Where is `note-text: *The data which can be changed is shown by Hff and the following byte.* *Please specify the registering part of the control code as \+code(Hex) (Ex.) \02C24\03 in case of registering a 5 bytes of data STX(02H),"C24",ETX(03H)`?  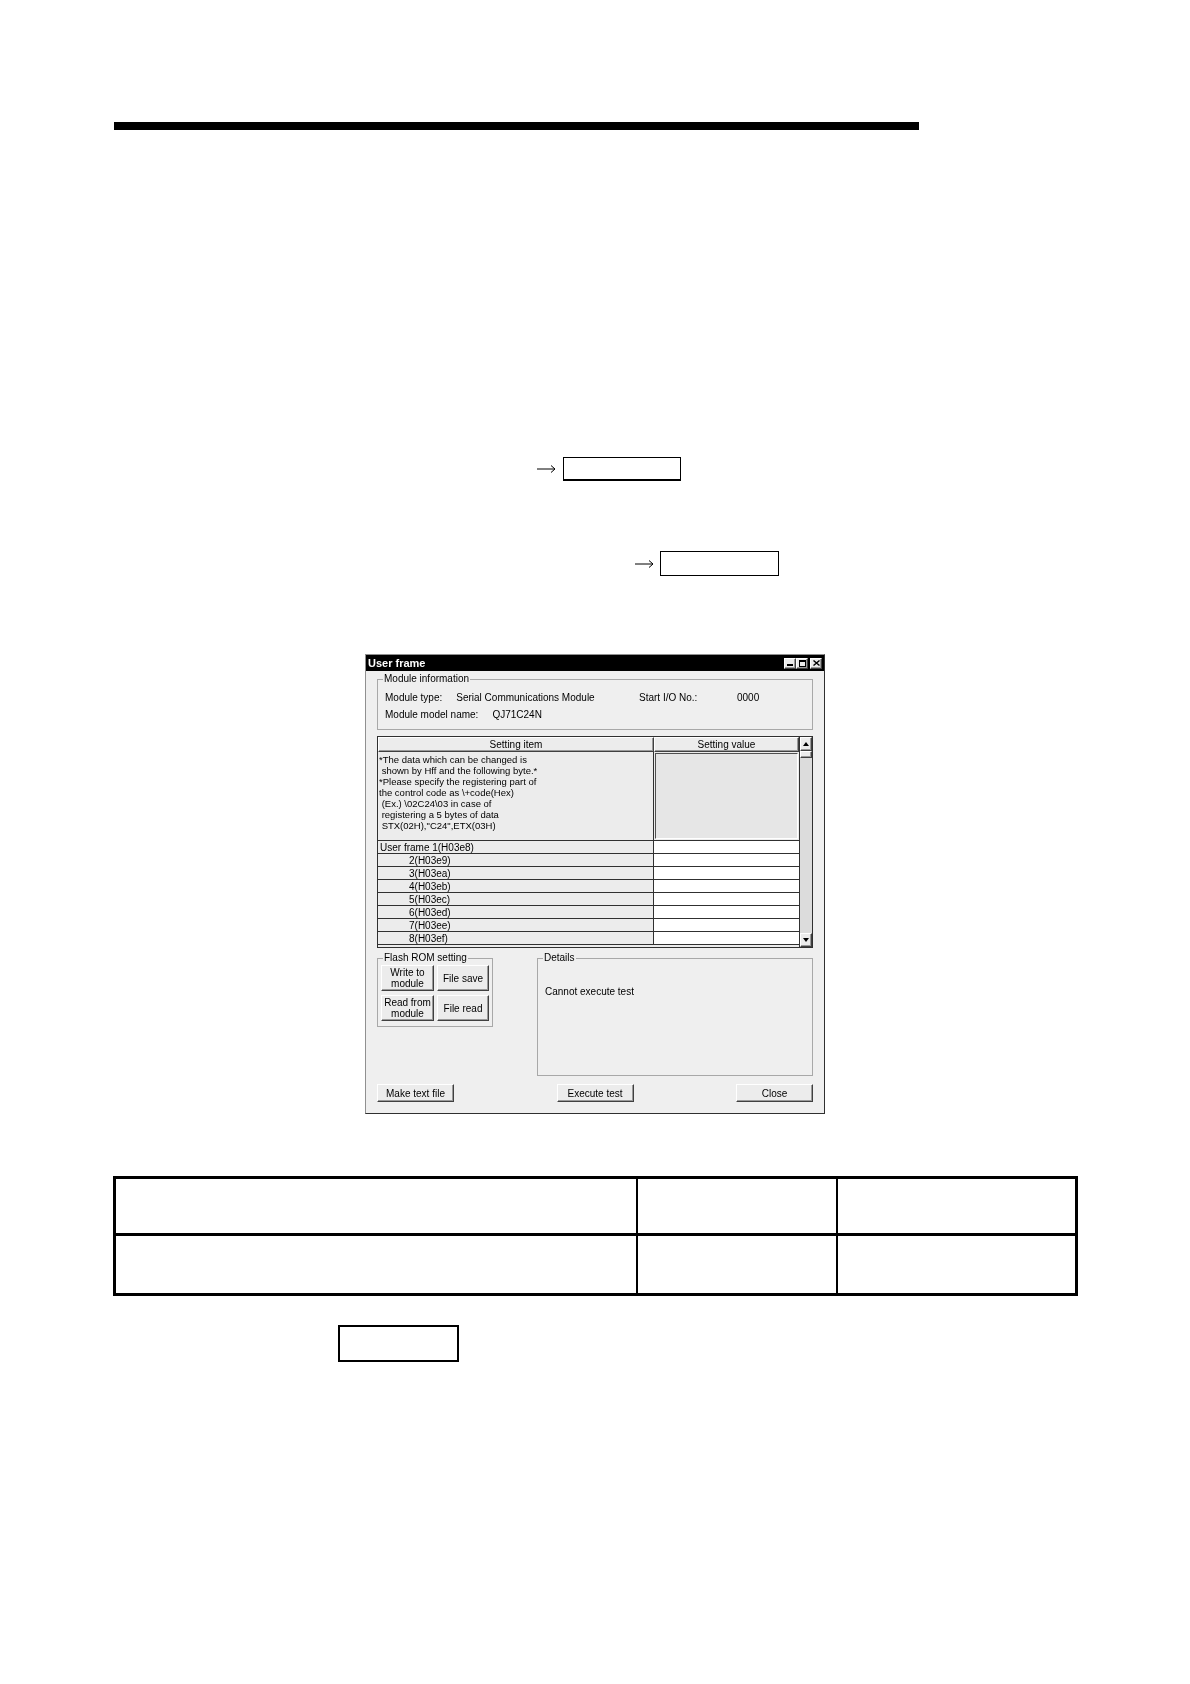 note-text: *The data which can be changed is shown by Hff and the following byte.* *Please specify the registering part of the control code as \+code(Hex) (Ex.) \02C24\03 in case of registering a 5 bytes of data STX(02H),"C24",ETX(03H) is located at coordinates (459, 792).